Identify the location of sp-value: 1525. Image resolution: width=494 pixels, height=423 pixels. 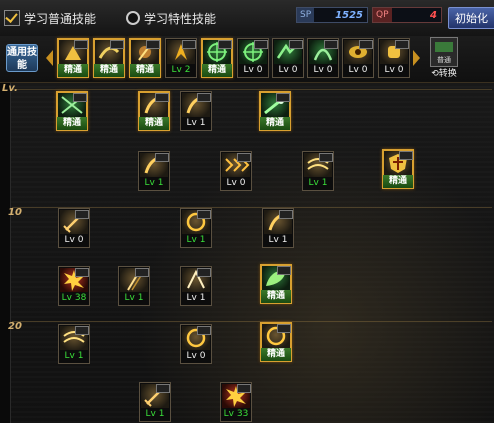
(349, 15).